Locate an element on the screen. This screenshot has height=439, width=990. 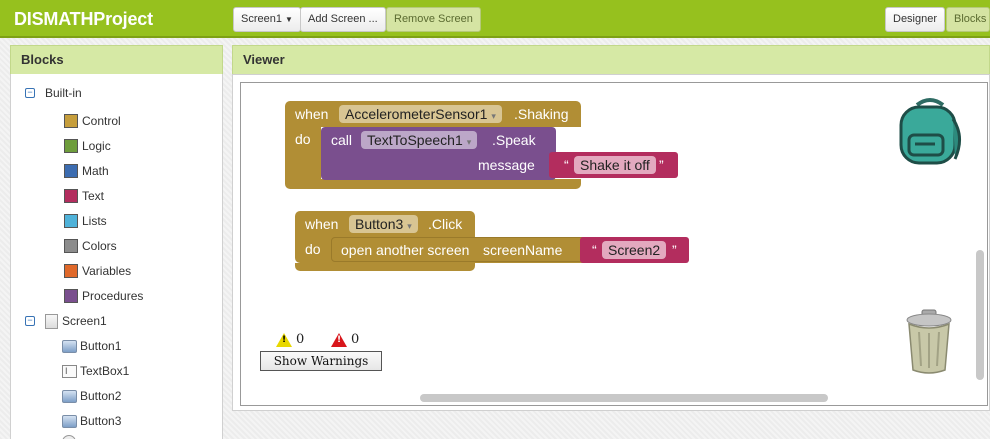
text-block: “ Shake it off ” is located at coordinates (613, 165).